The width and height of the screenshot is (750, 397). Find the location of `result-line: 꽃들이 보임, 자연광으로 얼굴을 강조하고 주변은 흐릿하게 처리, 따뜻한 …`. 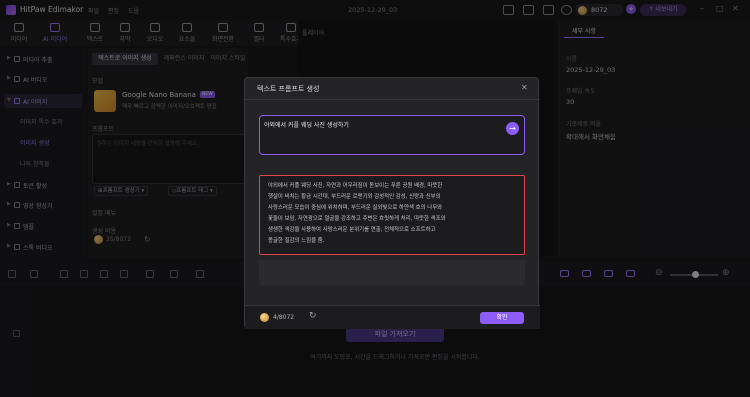

result-line: 꽃들이 보임, 자연광으로 얼굴을 강조하고 주변은 흐릿하게 처리, 따뜻한 … is located at coordinates (357, 219).